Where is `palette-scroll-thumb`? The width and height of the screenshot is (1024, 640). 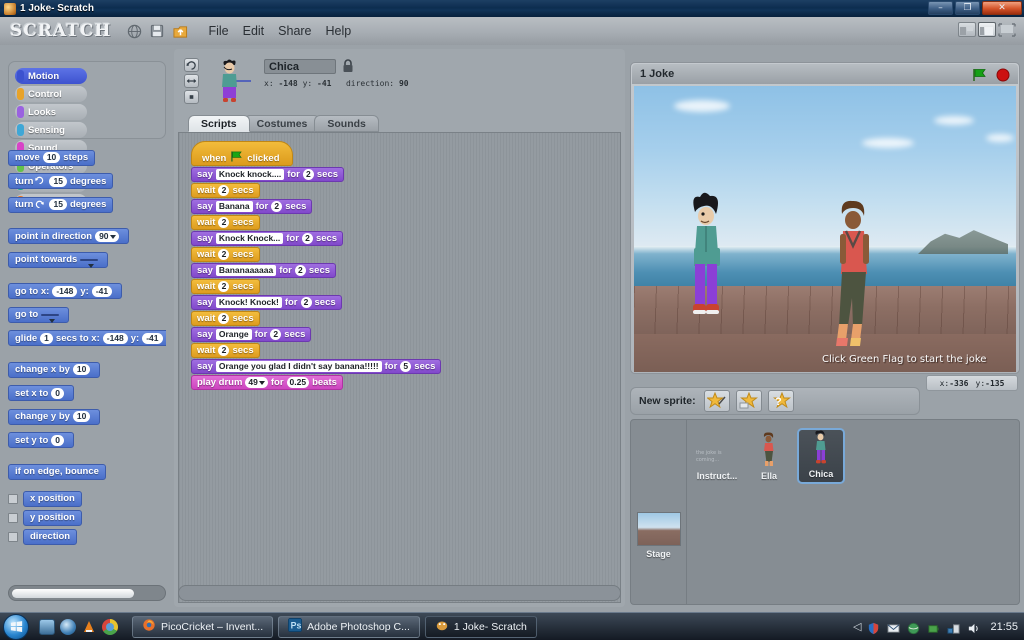
palette-scroll-thumb is located at coordinates (73, 593).